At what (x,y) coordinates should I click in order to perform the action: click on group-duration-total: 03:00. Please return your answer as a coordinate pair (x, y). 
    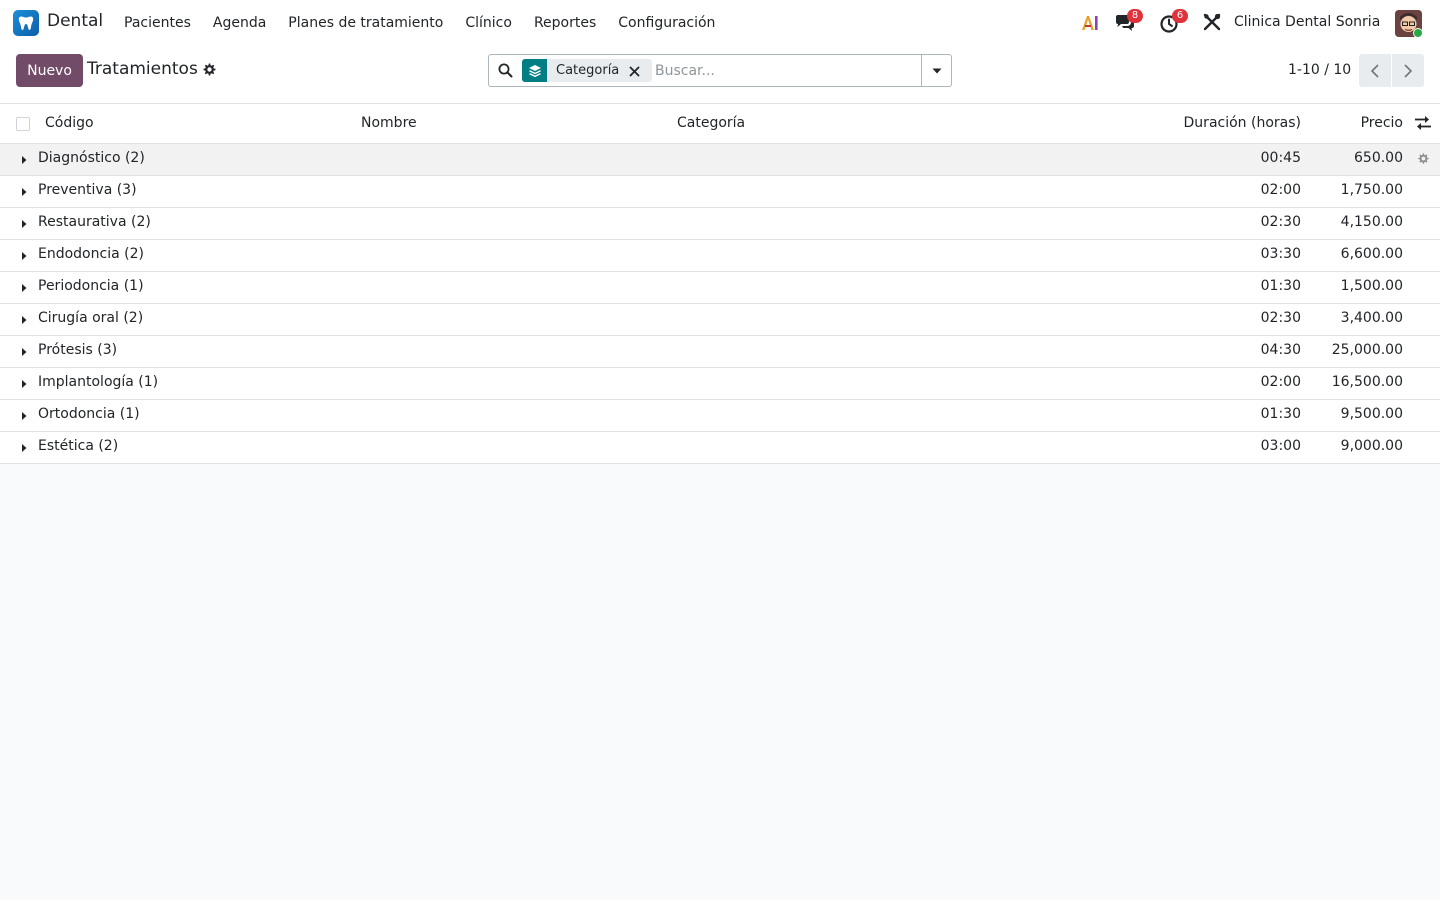
    Looking at the image, I should click on (1280, 446).